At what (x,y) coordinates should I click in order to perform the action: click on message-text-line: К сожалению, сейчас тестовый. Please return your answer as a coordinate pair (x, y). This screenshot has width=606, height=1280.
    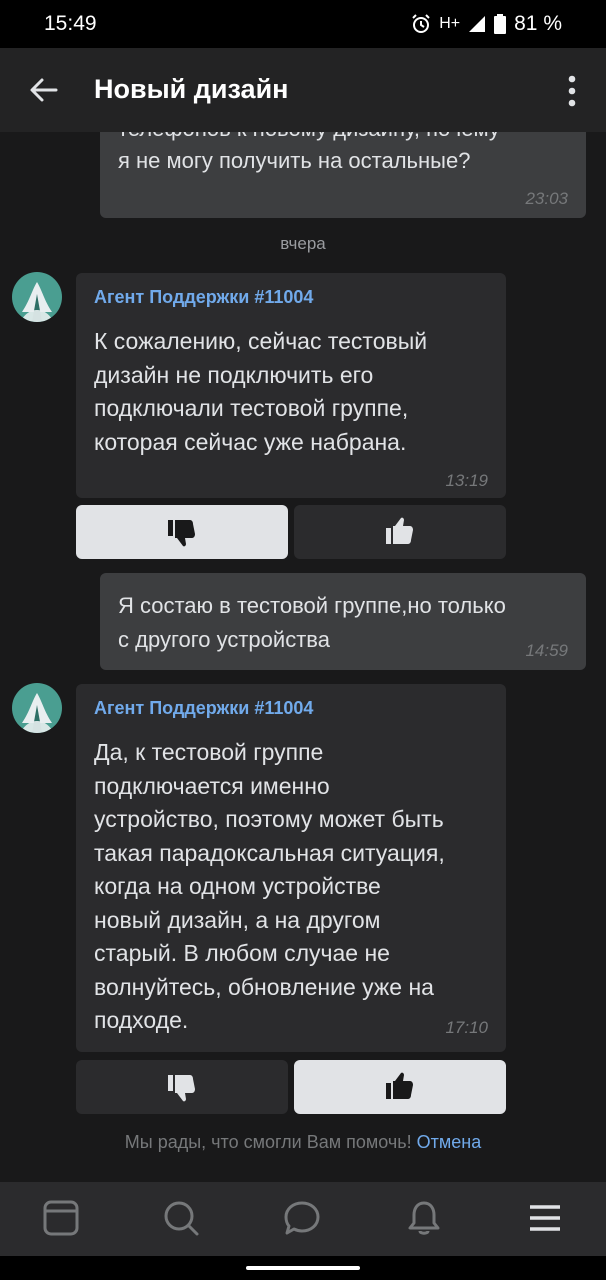
    Looking at the image, I should click on (261, 341).